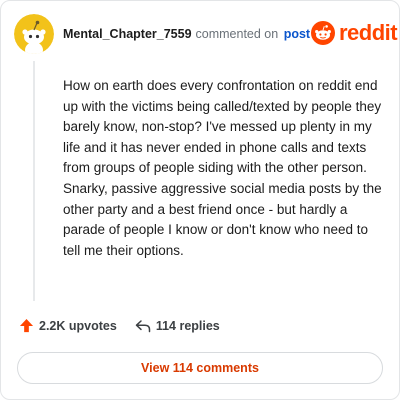 This screenshot has width=400, height=400. Describe the element at coordinates (297, 34) in the screenshot. I see `post-link: post` at that location.